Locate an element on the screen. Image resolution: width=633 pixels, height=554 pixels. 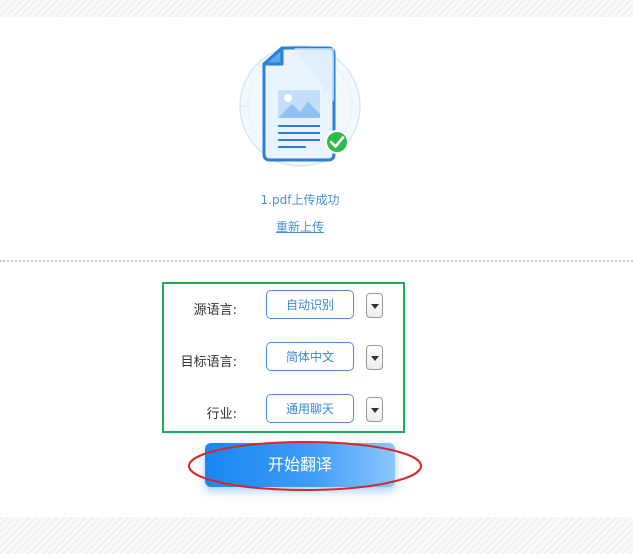
industry-chevron-down-icon is located at coordinates (374, 409).